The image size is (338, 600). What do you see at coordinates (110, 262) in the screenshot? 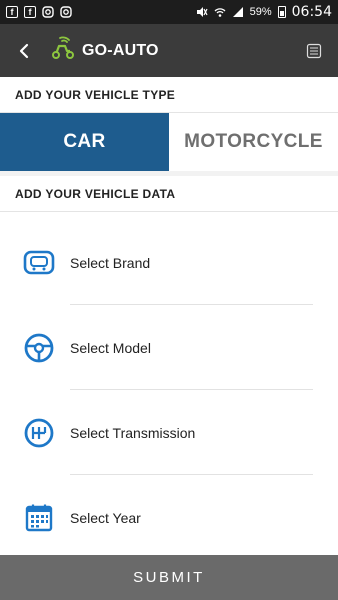
I see `select-brand-label: Select Brand` at bounding box center [110, 262].